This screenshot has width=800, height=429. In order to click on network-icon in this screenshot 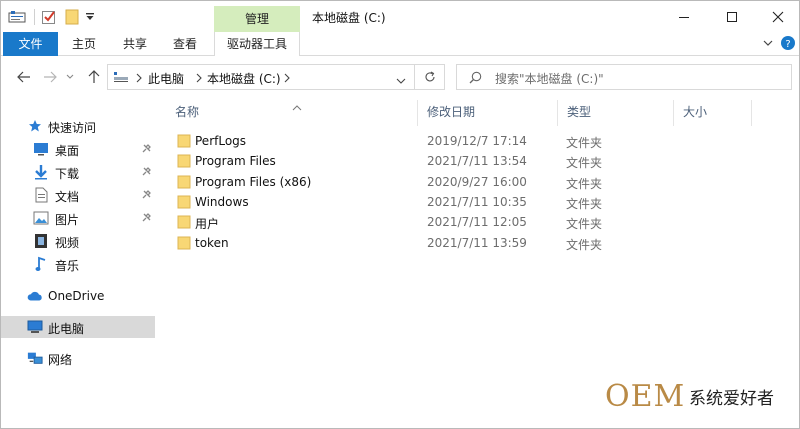, I will do `click(35, 358)`.